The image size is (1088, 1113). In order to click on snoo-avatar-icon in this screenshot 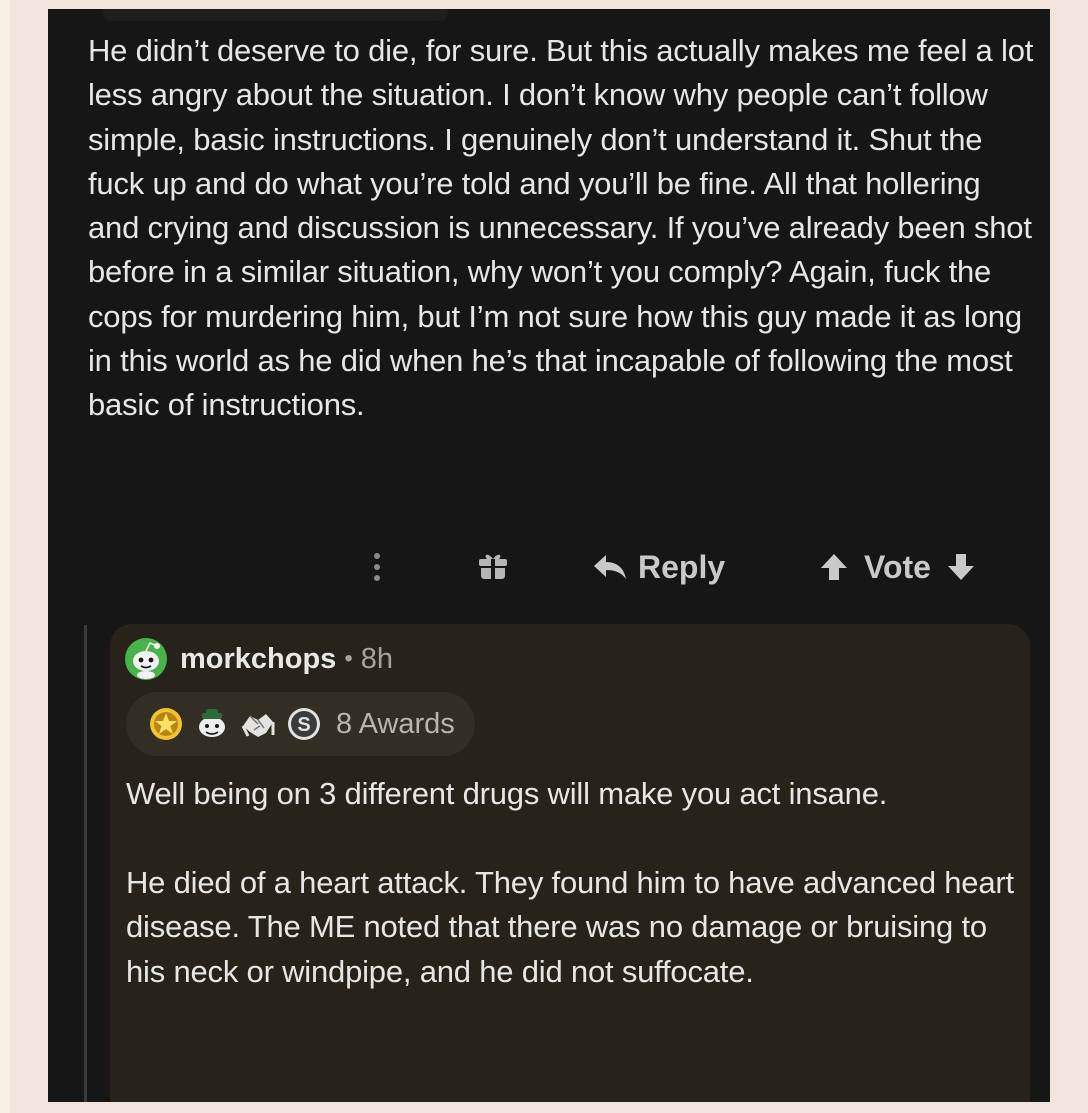, I will do `click(146, 659)`.